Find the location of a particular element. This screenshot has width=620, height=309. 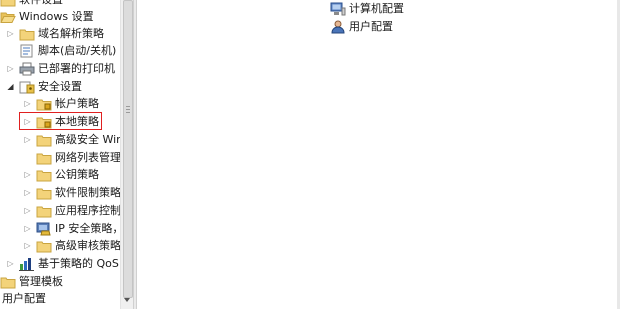

tree-item-account-policies: ▷ 帐户策略 is located at coordinates (61, 103).